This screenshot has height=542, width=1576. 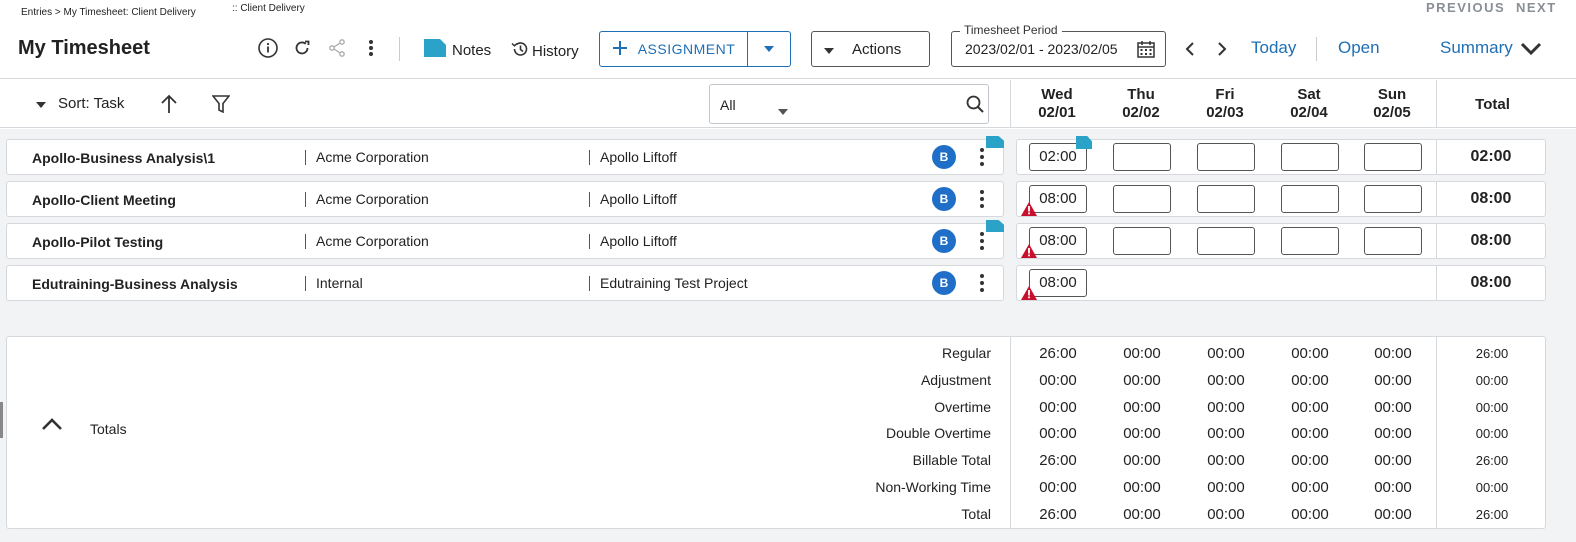 I want to click on day-date: 02/01, so click(x=1057, y=112).